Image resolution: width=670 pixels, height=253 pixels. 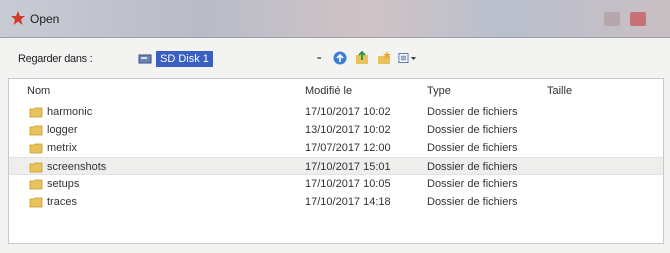 I want to click on look-in-dropdown: SD Disk 1, so click(x=183, y=59).